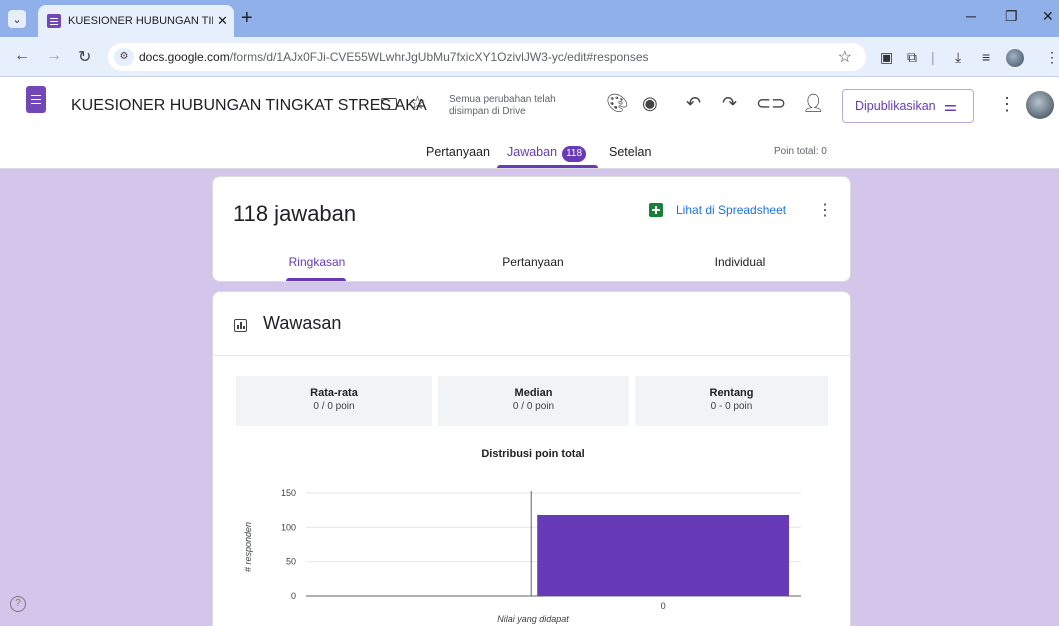 The image size is (1059, 626). Describe the element at coordinates (22, 56) in the screenshot. I see `back-icon: ←` at that location.